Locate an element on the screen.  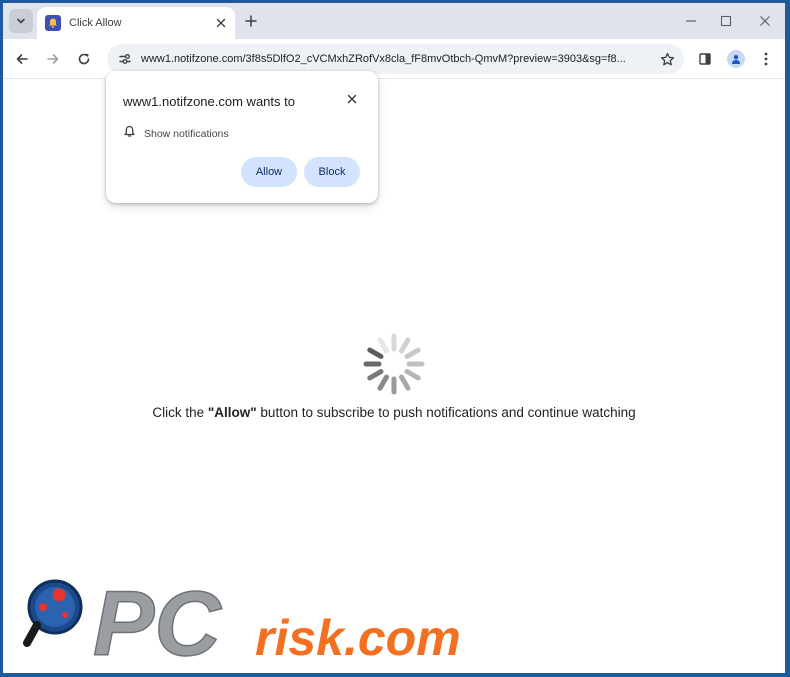
side-panel-icon is located at coordinates (705, 59).